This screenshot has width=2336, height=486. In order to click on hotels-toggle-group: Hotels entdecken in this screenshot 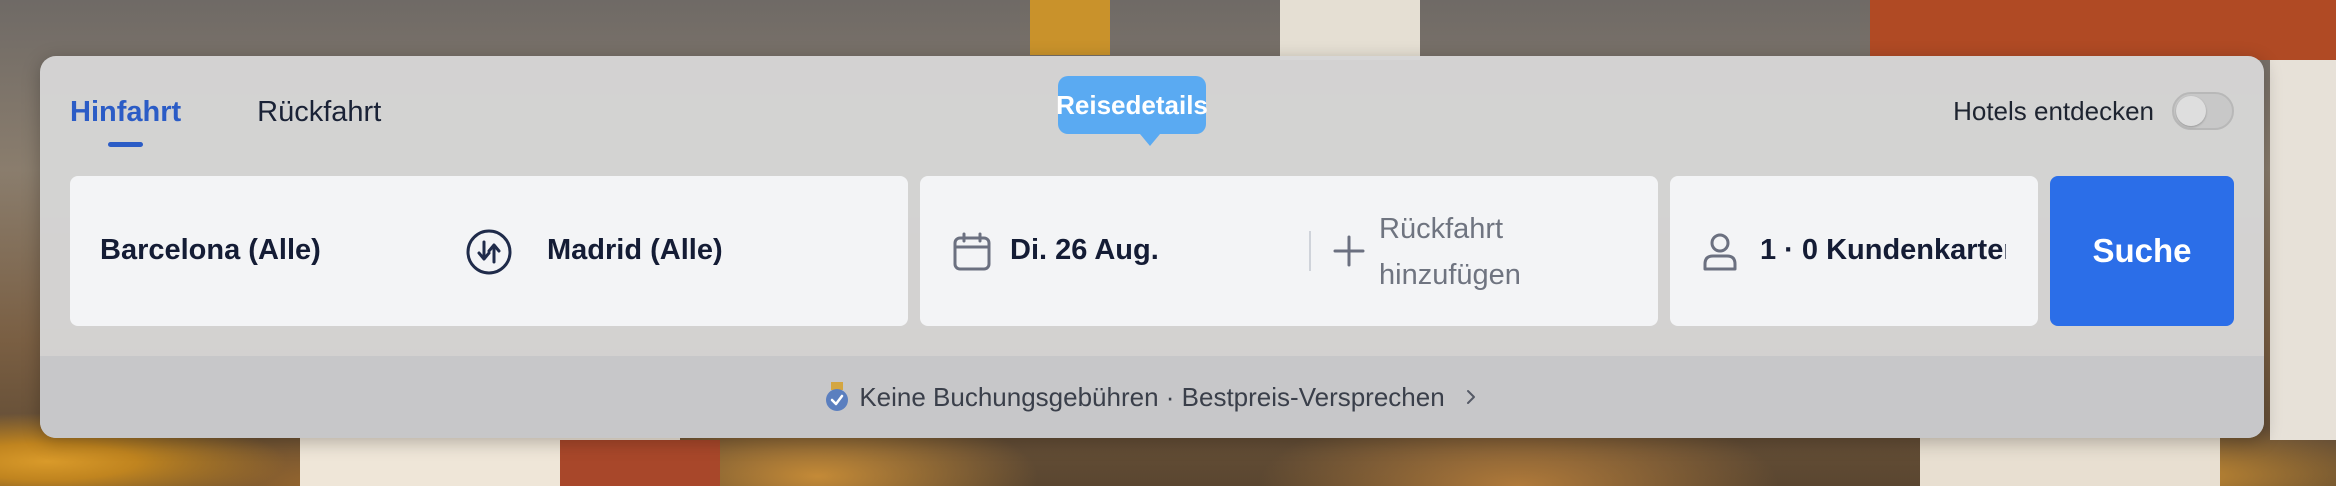, I will do `click(2093, 111)`.